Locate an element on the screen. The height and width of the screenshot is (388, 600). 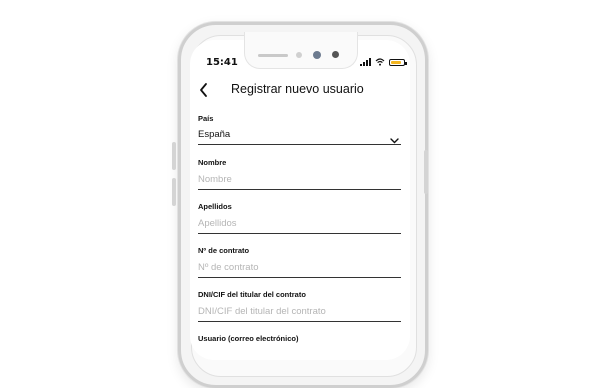
country-select: País España is located at coordinates (299, 129).